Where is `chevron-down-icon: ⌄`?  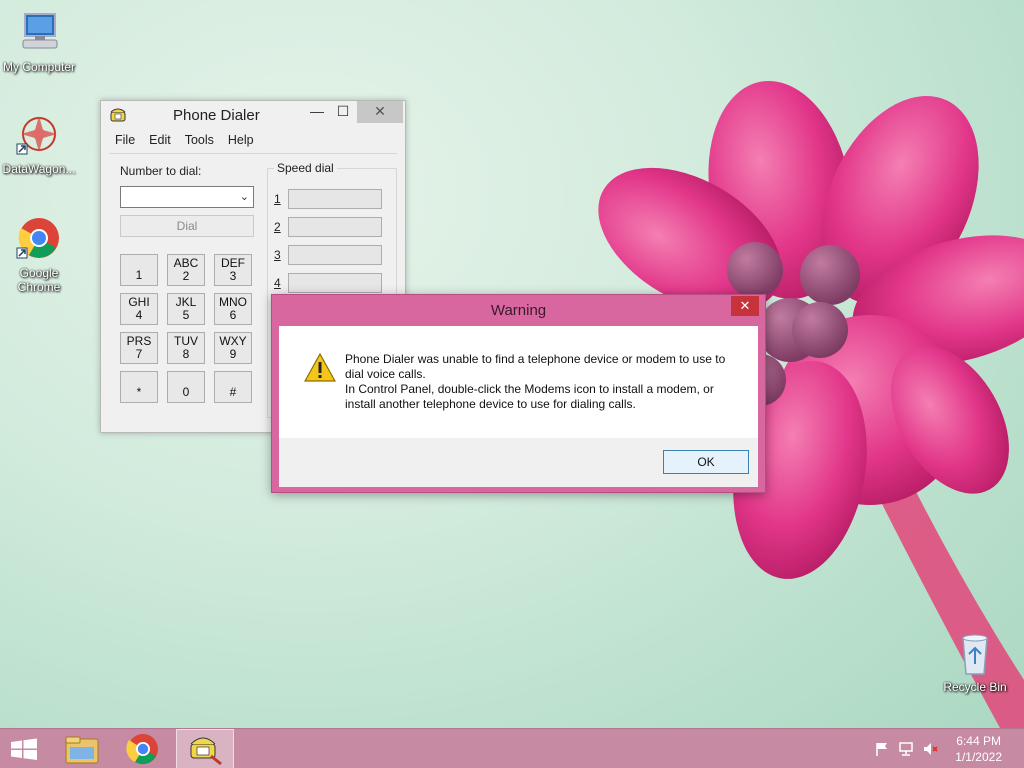
chevron-down-icon: ⌄ is located at coordinates (244, 196).